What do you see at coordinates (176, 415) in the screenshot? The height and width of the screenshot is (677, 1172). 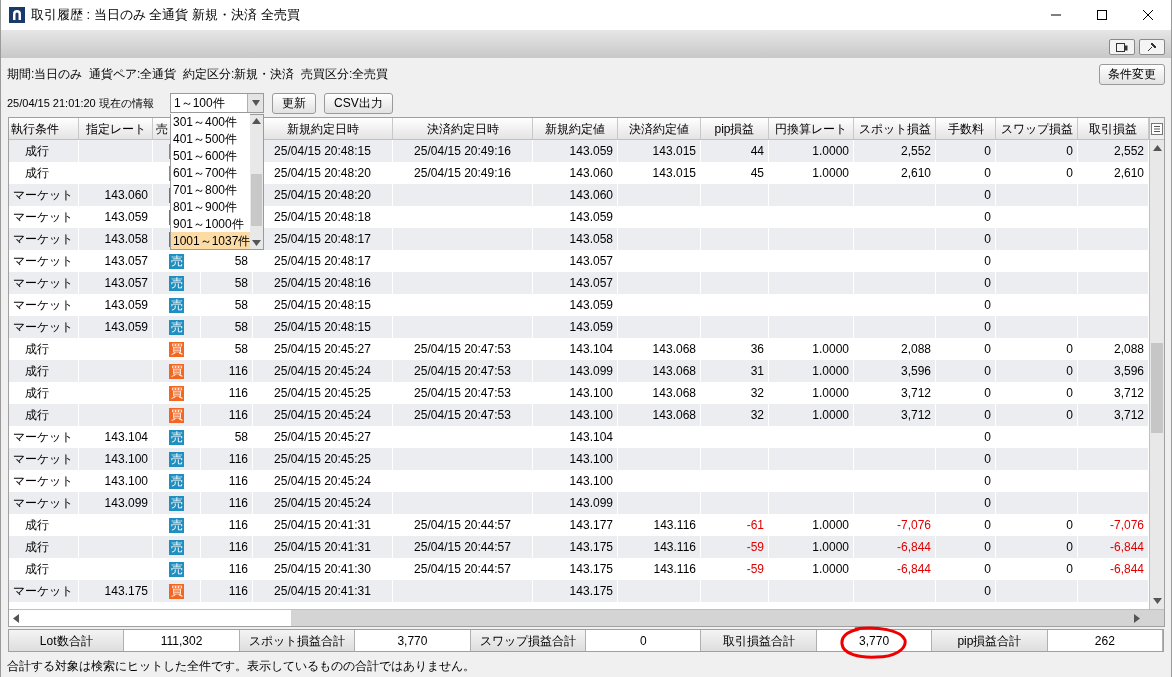 I see `side-badge: 買` at bounding box center [176, 415].